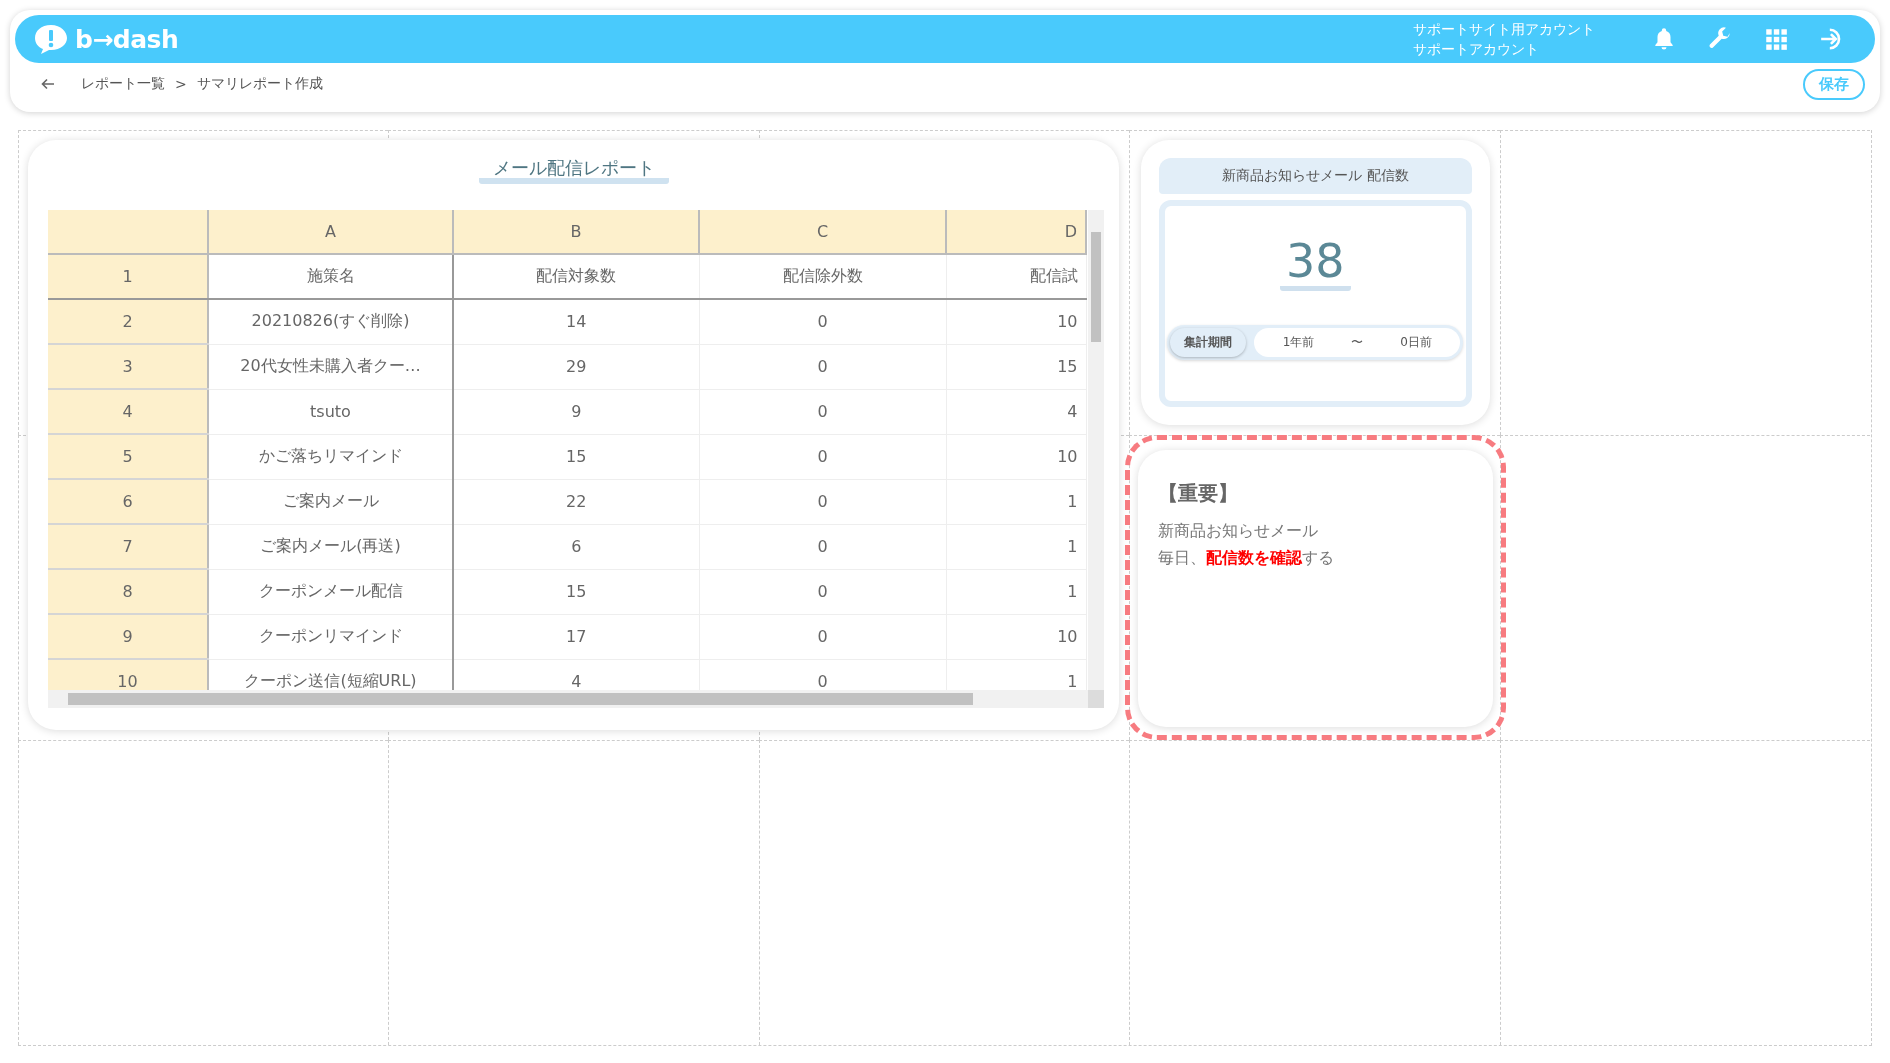 This screenshot has width=1890, height=1063. I want to click on period-from: 1年前, so click(1298, 342).